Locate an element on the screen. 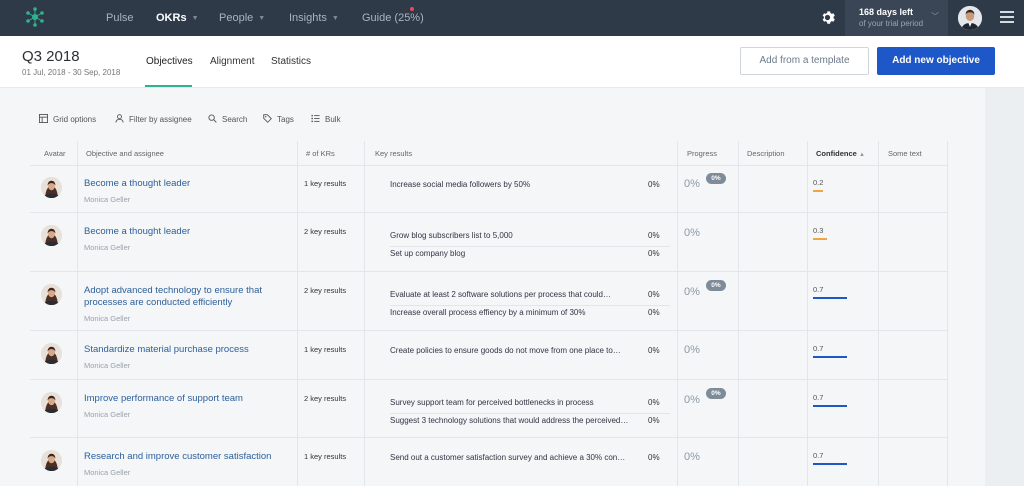  confidence-value: 0.2 is located at coordinates (818, 182).